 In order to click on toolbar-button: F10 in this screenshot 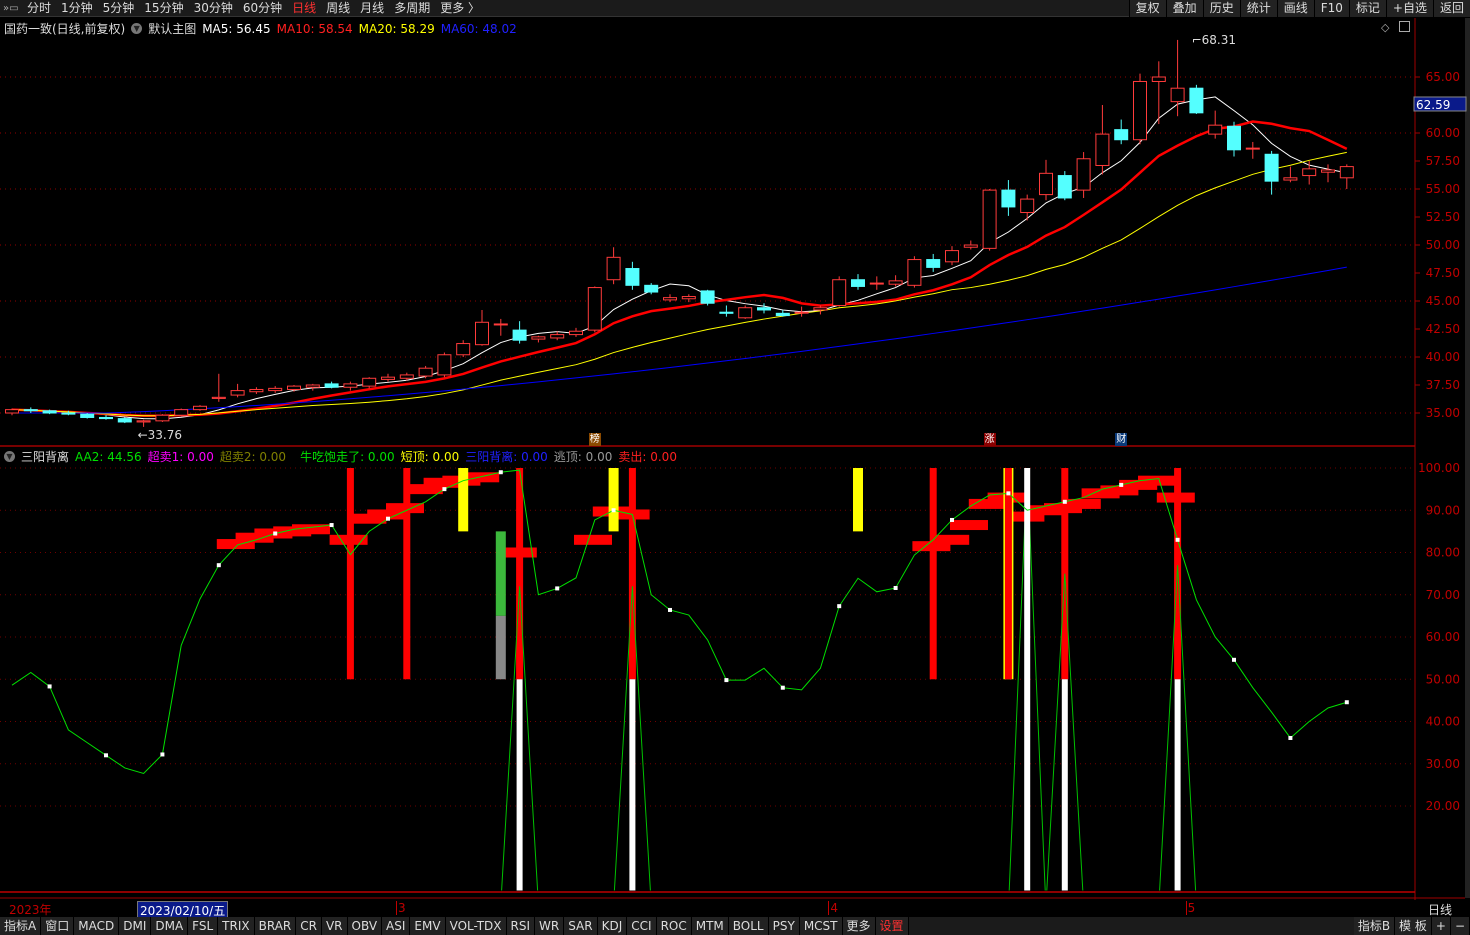, I will do `click(1331, 8)`.